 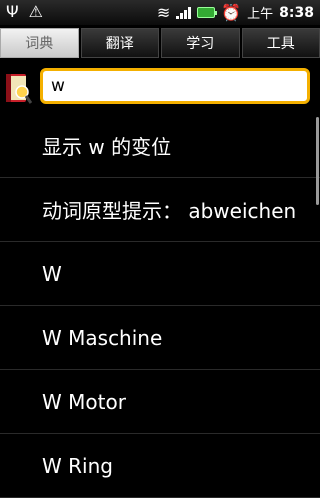 What do you see at coordinates (260, 12) in the screenshot?
I see `status-ampm: 上午` at bounding box center [260, 12].